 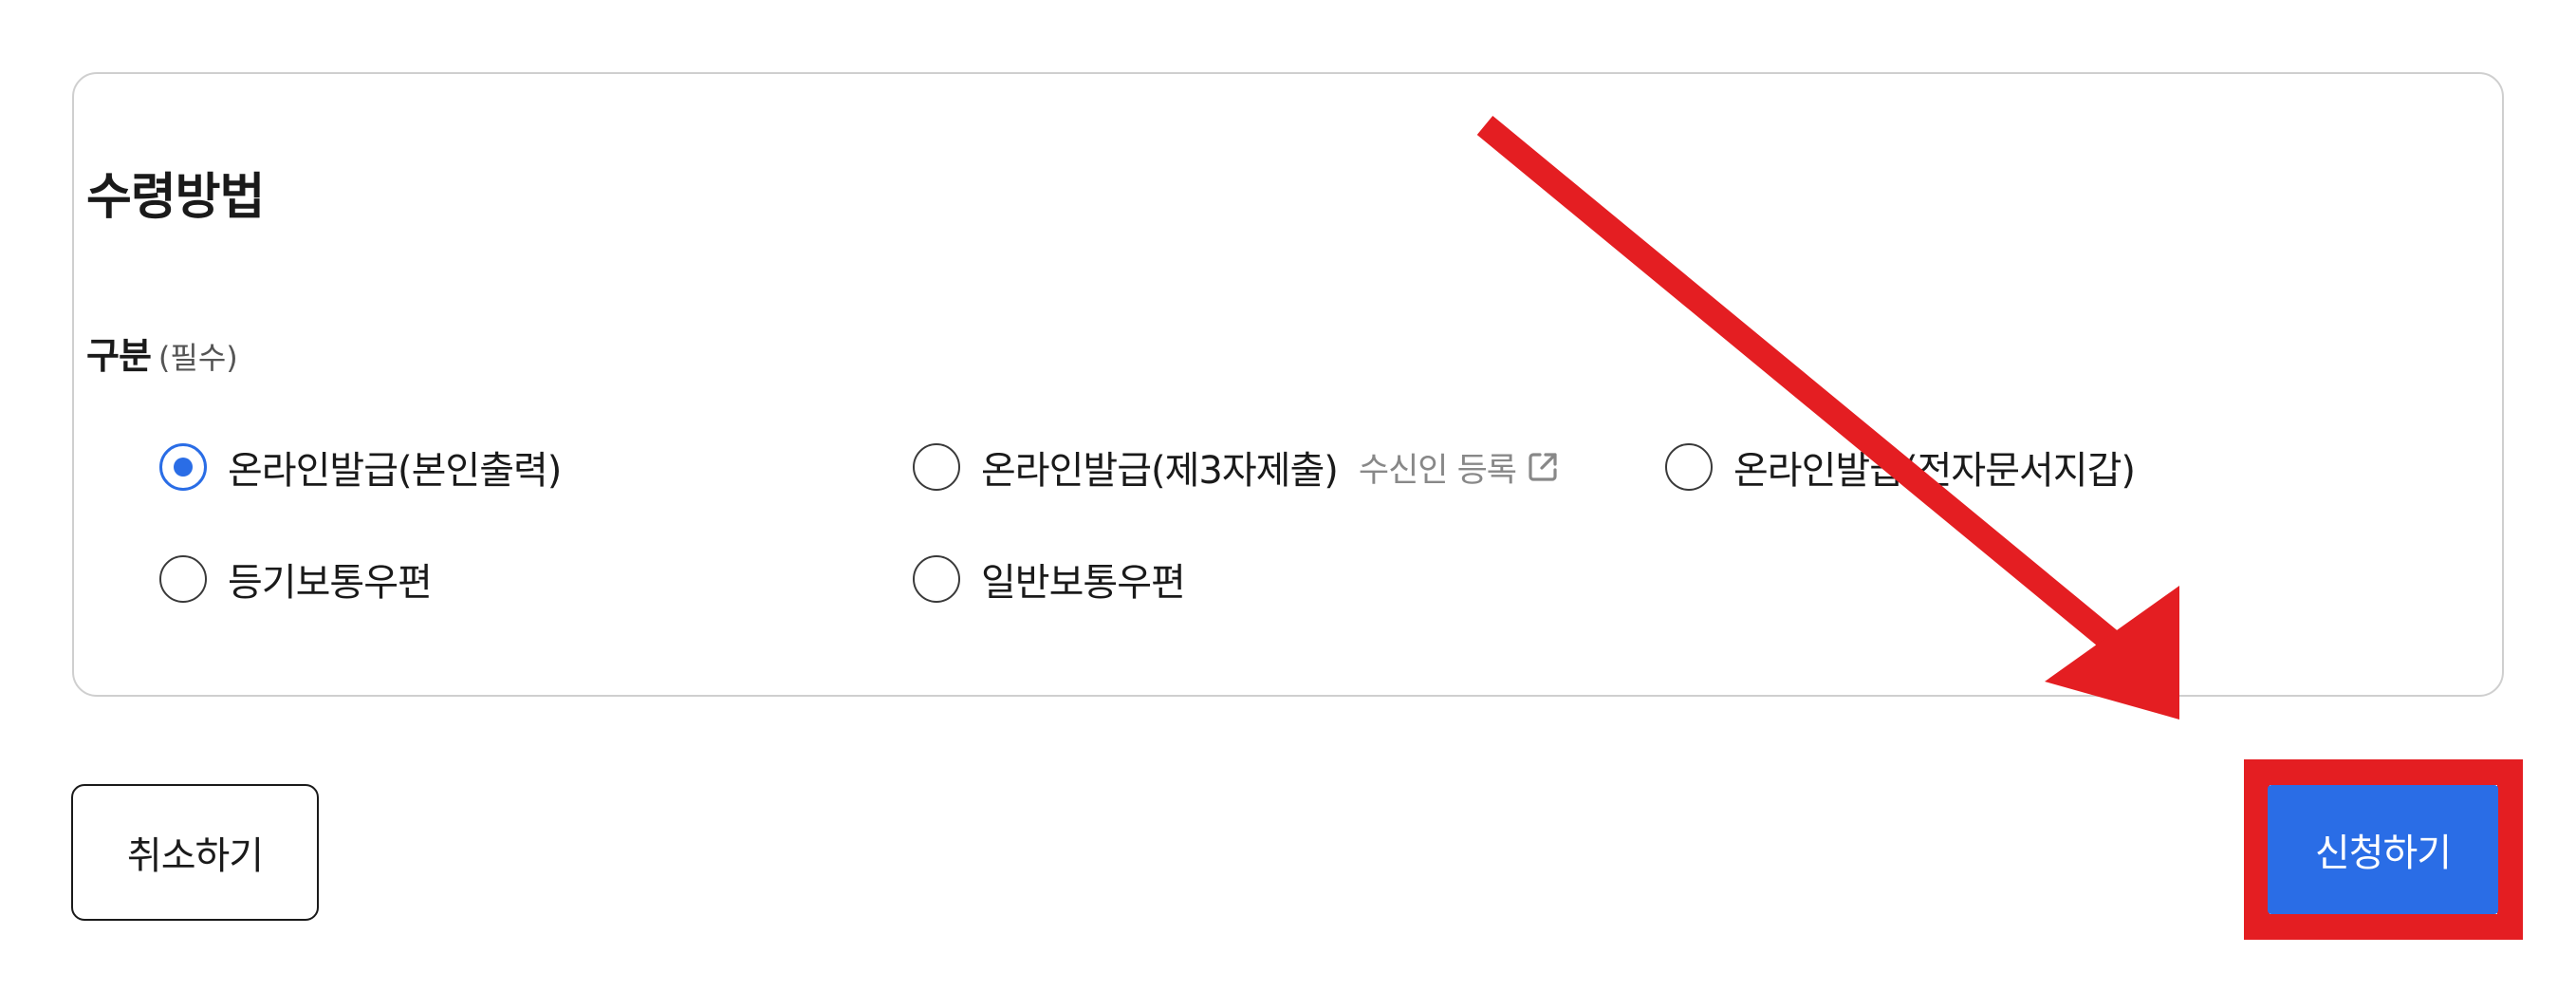 I want to click on submit-button: 신청하기, so click(x=2383, y=850).